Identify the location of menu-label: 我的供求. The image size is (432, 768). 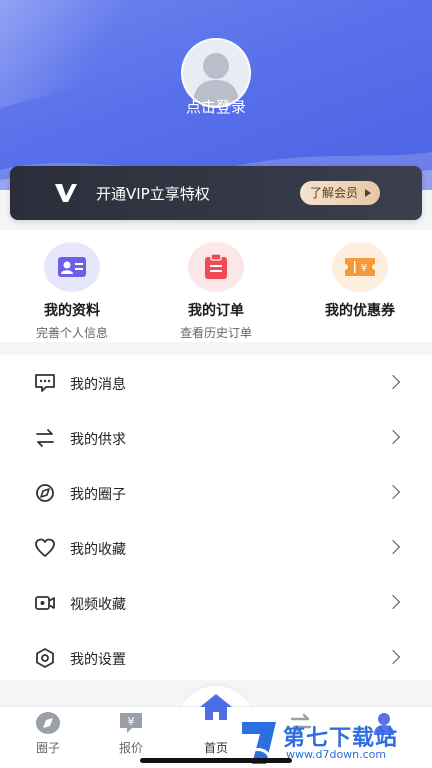
(98, 440).